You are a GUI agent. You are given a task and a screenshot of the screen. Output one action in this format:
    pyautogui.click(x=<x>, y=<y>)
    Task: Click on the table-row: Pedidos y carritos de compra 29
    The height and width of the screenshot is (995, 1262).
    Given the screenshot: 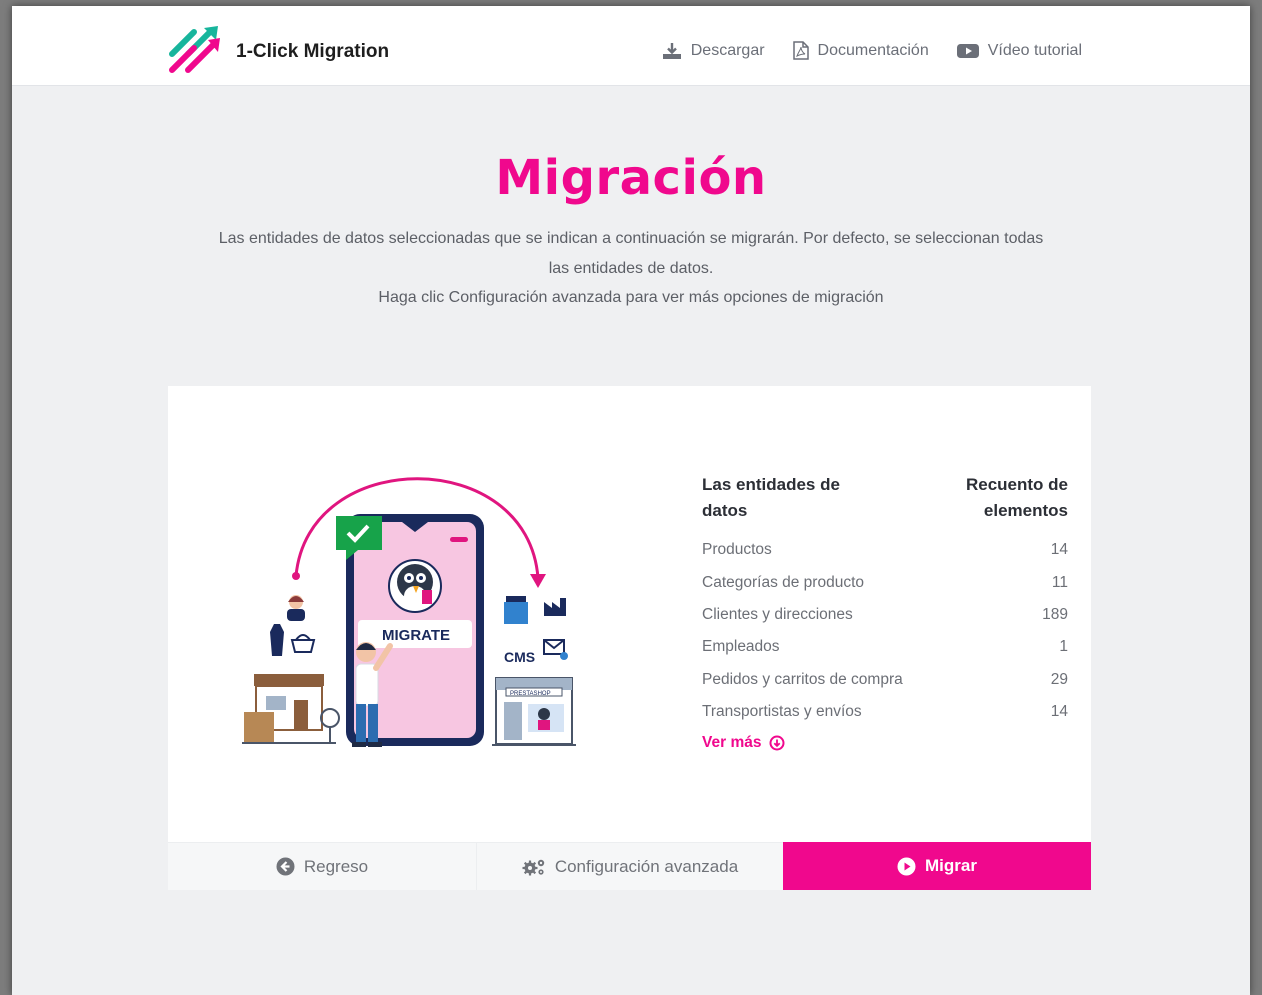 What is the action you would take?
    pyautogui.click(x=885, y=680)
    